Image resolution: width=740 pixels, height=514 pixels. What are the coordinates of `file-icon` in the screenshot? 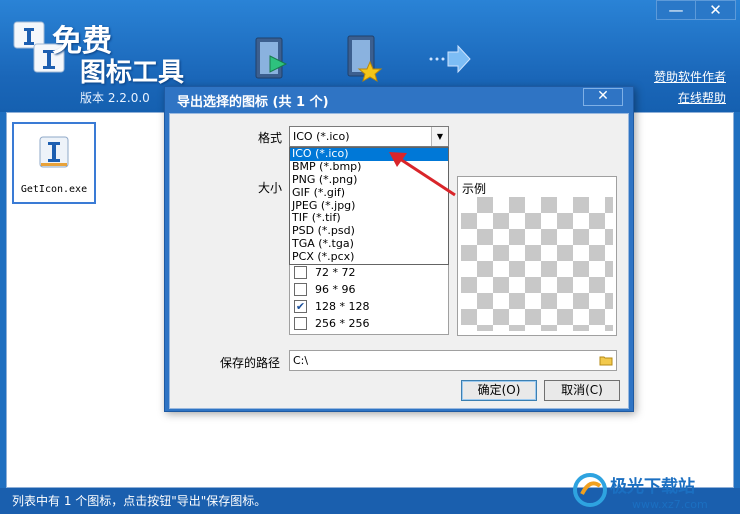 It's located at (54, 152).